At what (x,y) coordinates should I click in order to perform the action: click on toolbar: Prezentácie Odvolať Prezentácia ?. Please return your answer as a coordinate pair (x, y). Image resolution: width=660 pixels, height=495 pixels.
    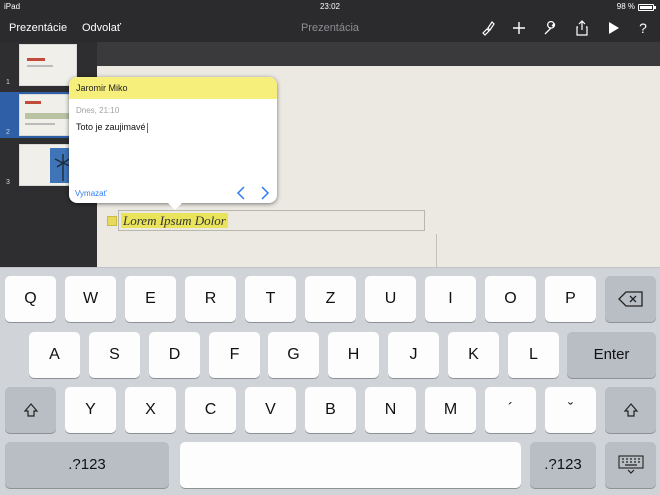
    Looking at the image, I should click on (330, 28).